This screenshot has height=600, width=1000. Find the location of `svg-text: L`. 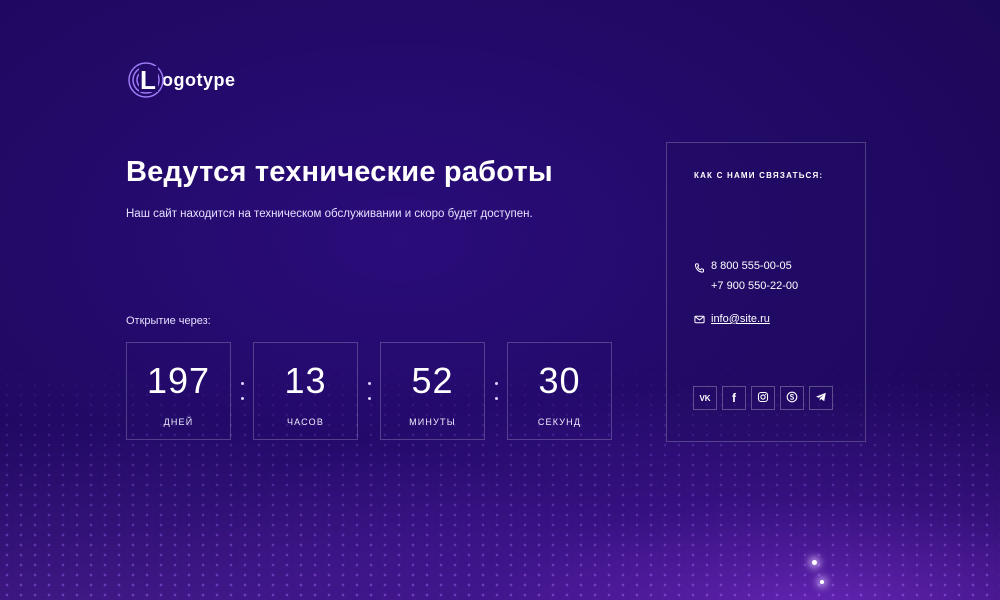

svg-text: L is located at coordinates (148, 80).